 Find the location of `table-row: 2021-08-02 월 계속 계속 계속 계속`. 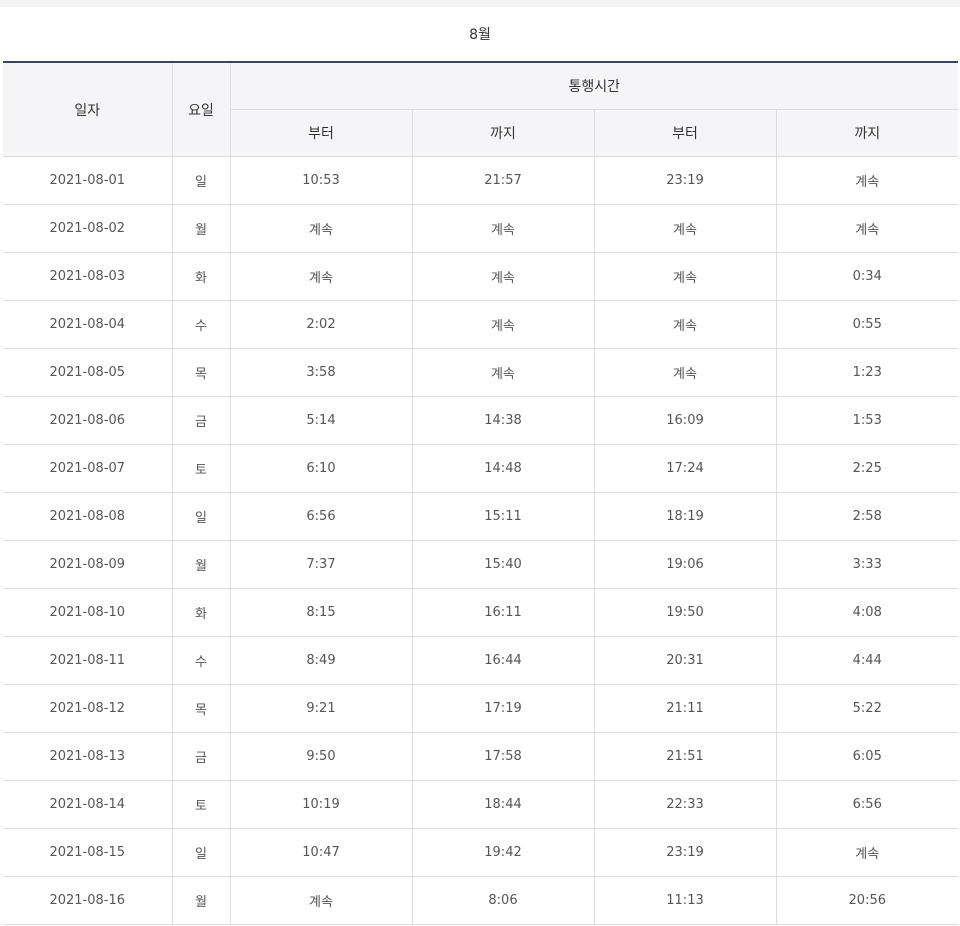

table-row: 2021-08-02 월 계속 계속 계속 계속 is located at coordinates (481, 228).